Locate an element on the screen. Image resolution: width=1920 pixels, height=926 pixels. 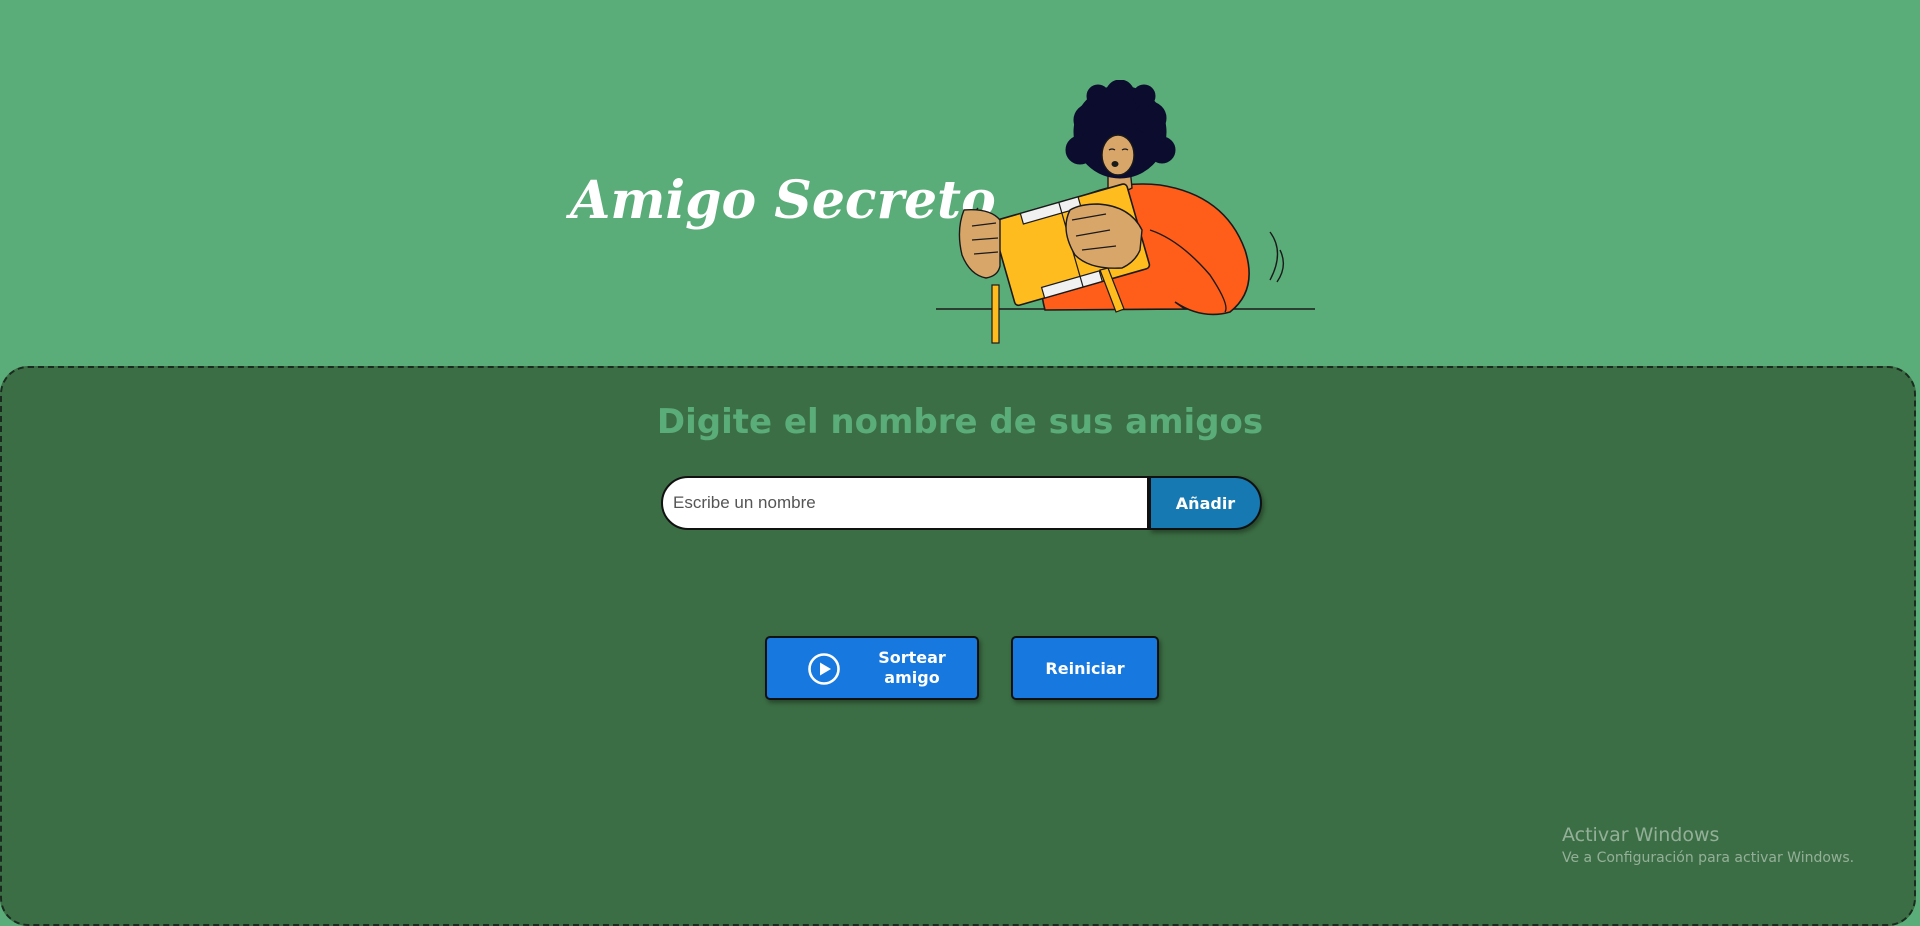
gift-illustration is located at coordinates (1125, 212).